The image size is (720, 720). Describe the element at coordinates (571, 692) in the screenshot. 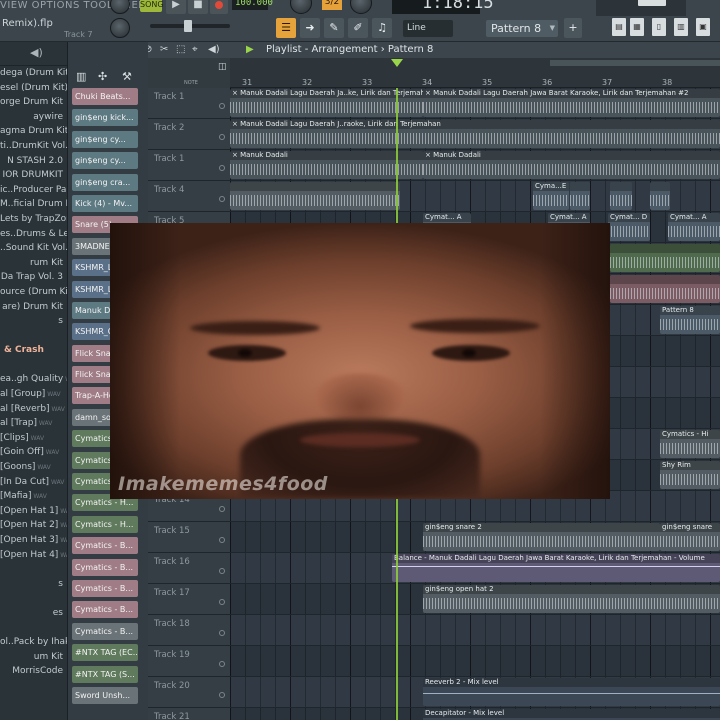

I see `playlist-clip: Reeverb 2 - Mix level` at that location.